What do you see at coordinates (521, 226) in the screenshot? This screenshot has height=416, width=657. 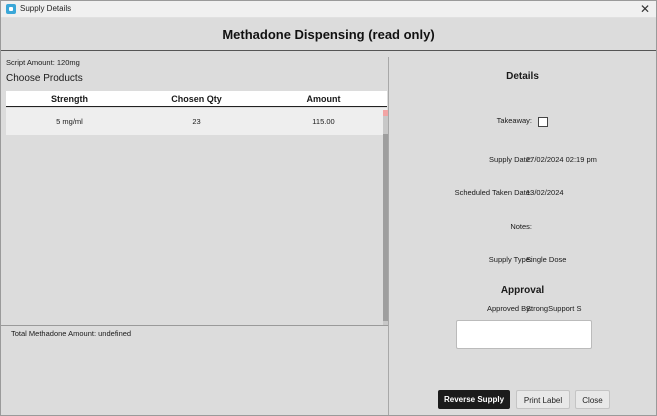 I see `notes-label: Notes:` at bounding box center [521, 226].